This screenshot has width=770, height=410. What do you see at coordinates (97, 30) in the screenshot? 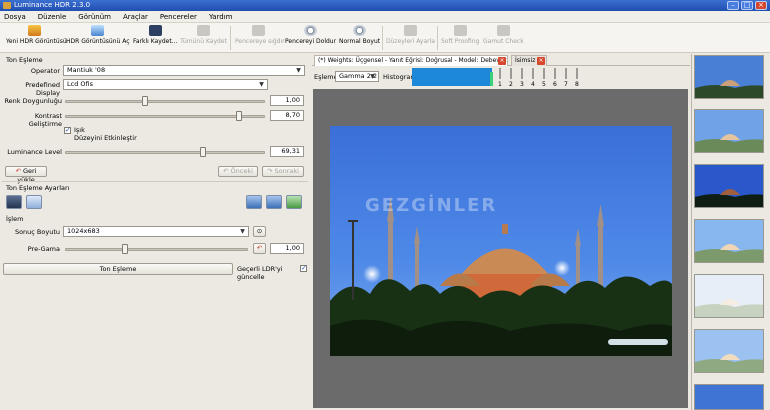
I see `open-hdr-icon` at bounding box center [97, 30].